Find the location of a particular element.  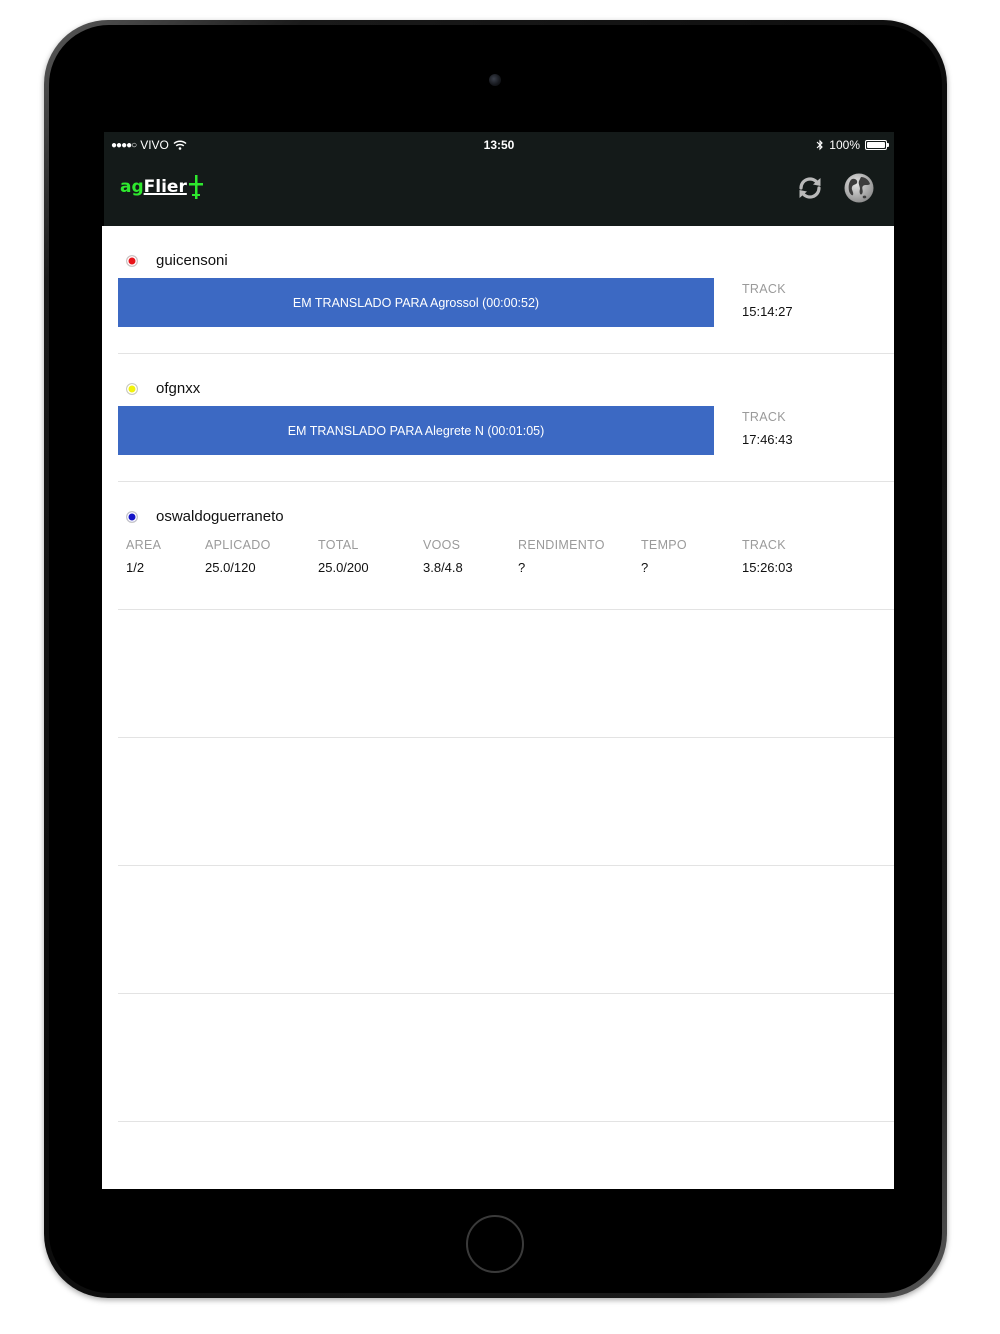

battery-icon is located at coordinates (877, 145).